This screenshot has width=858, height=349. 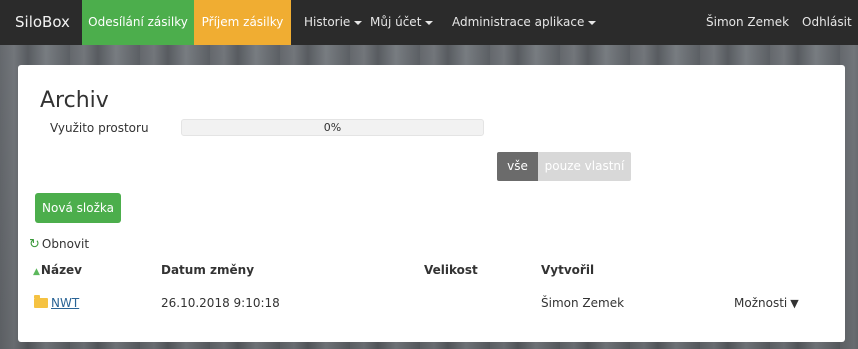 I want to click on nav-admin-dropdown: Administrace aplikace, so click(x=524, y=22).